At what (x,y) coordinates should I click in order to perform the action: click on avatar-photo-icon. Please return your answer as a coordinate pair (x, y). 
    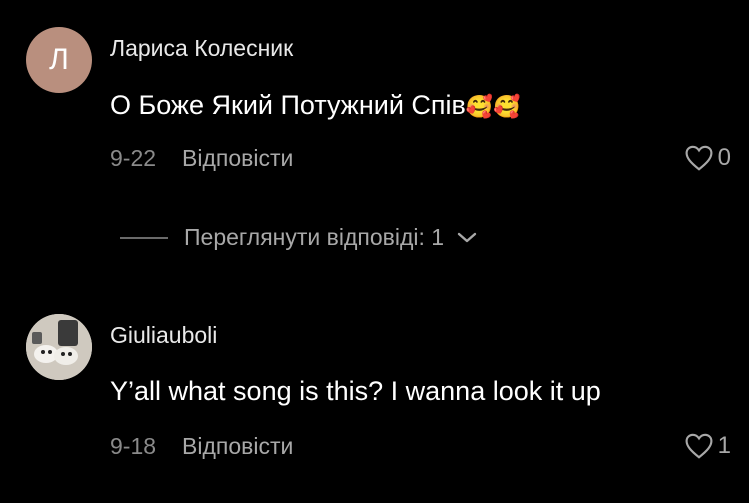
    Looking at the image, I should click on (59, 347).